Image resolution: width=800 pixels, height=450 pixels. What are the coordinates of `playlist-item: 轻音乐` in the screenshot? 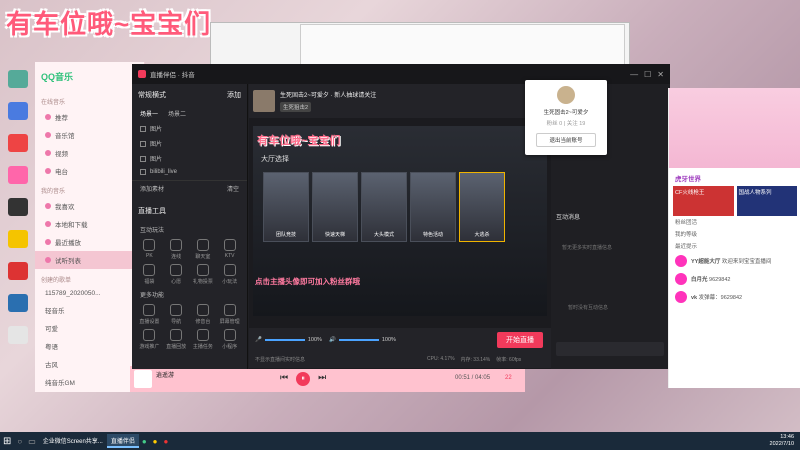 It's located at (89, 310).